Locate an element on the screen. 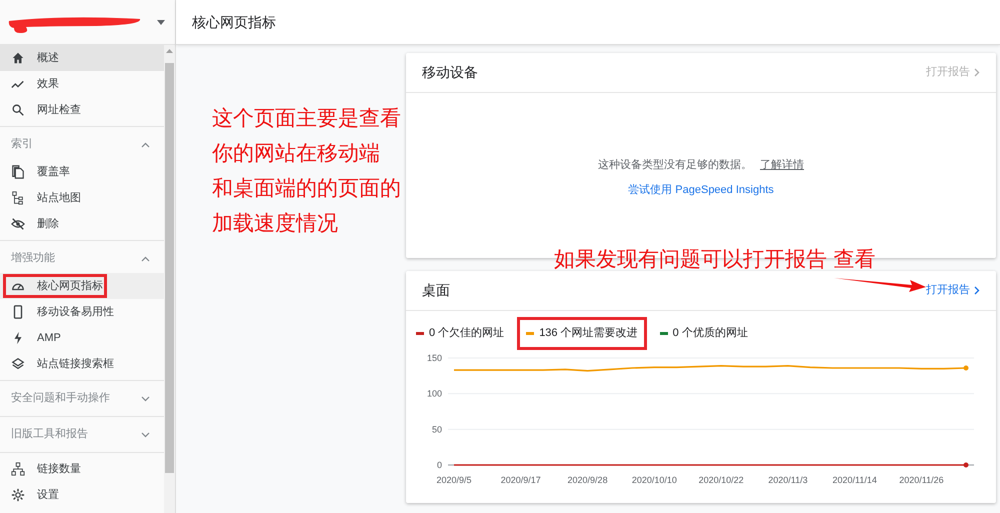  y-tick-label: 100 is located at coordinates (434, 393).